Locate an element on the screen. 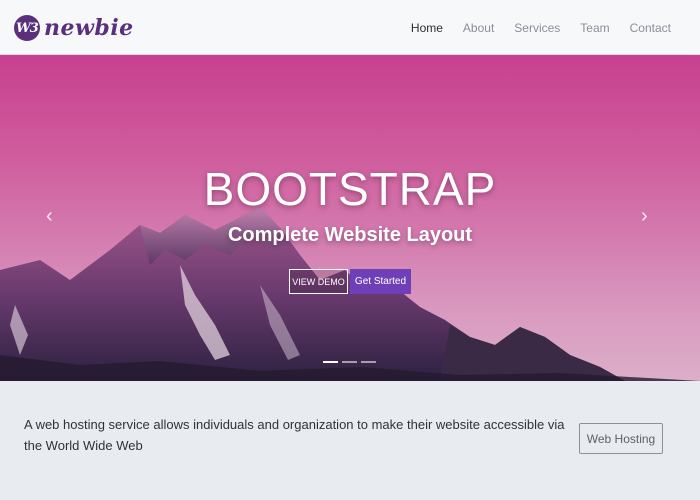 This screenshot has width=700, height=500. logo-mark: W3 is located at coordinates (27, 28).